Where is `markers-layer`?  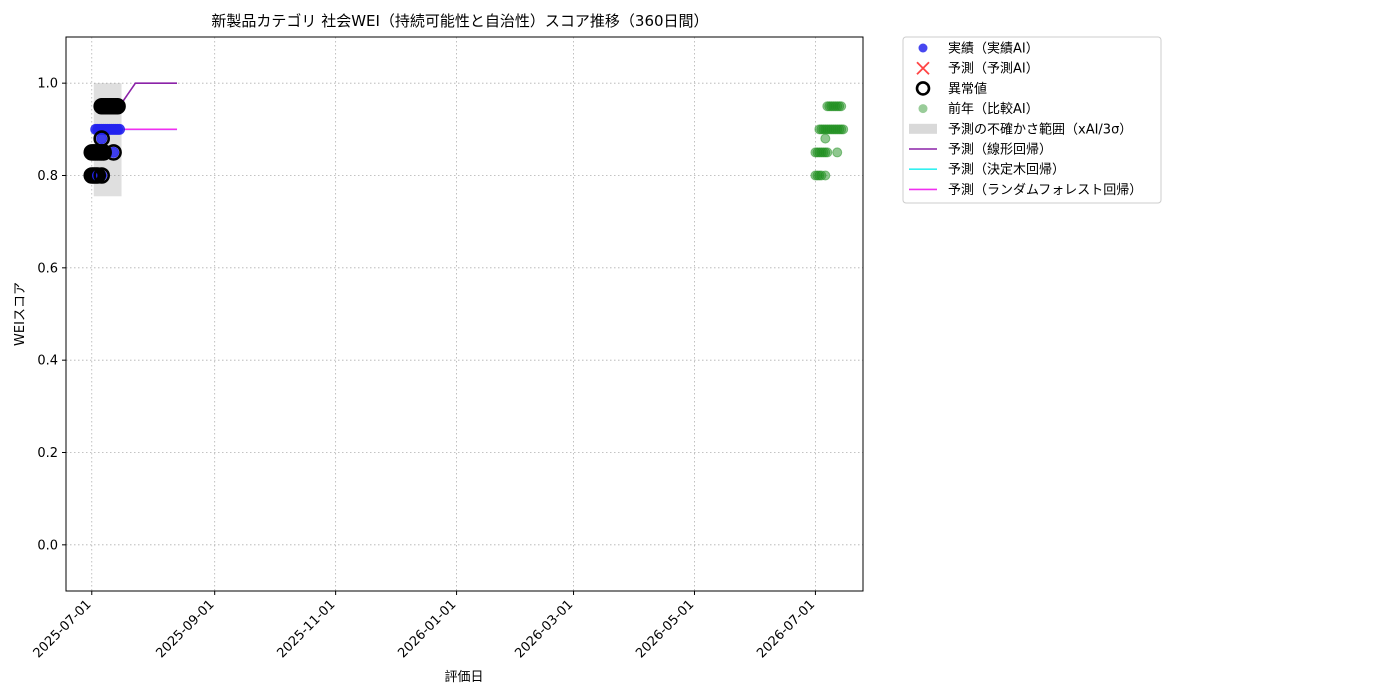 markers-layer is located at coordinates (466, 140).